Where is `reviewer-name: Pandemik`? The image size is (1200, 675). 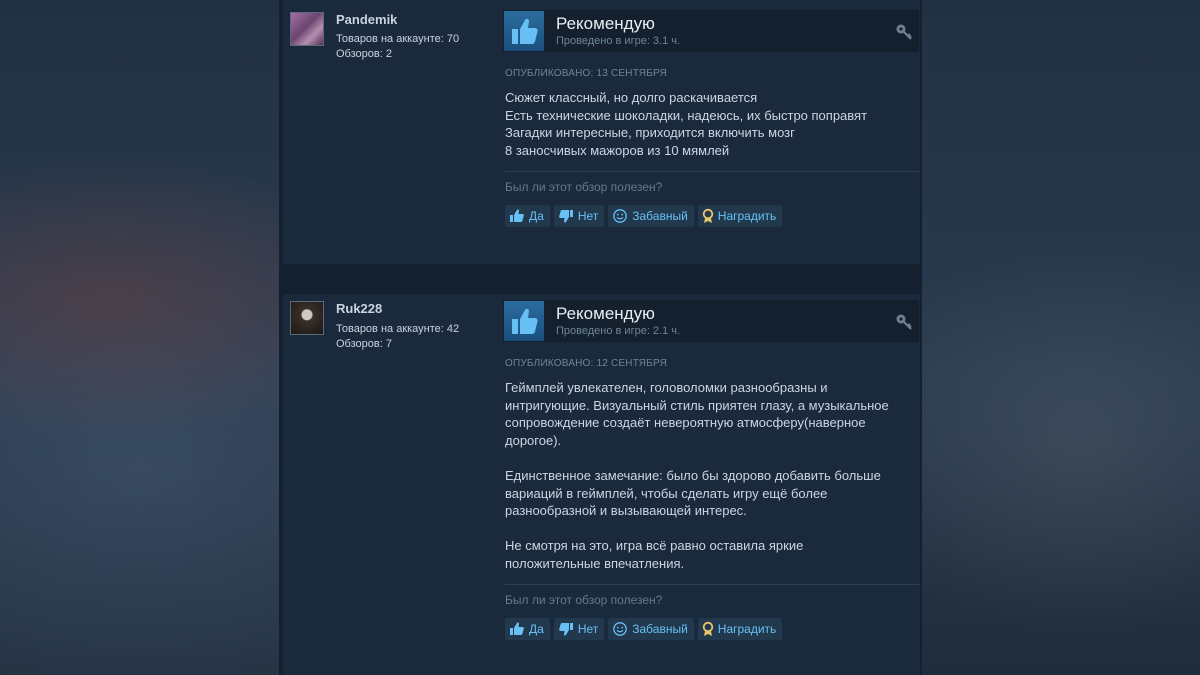
reviewer-name: Pandemik is located at coordinates (366, 19).